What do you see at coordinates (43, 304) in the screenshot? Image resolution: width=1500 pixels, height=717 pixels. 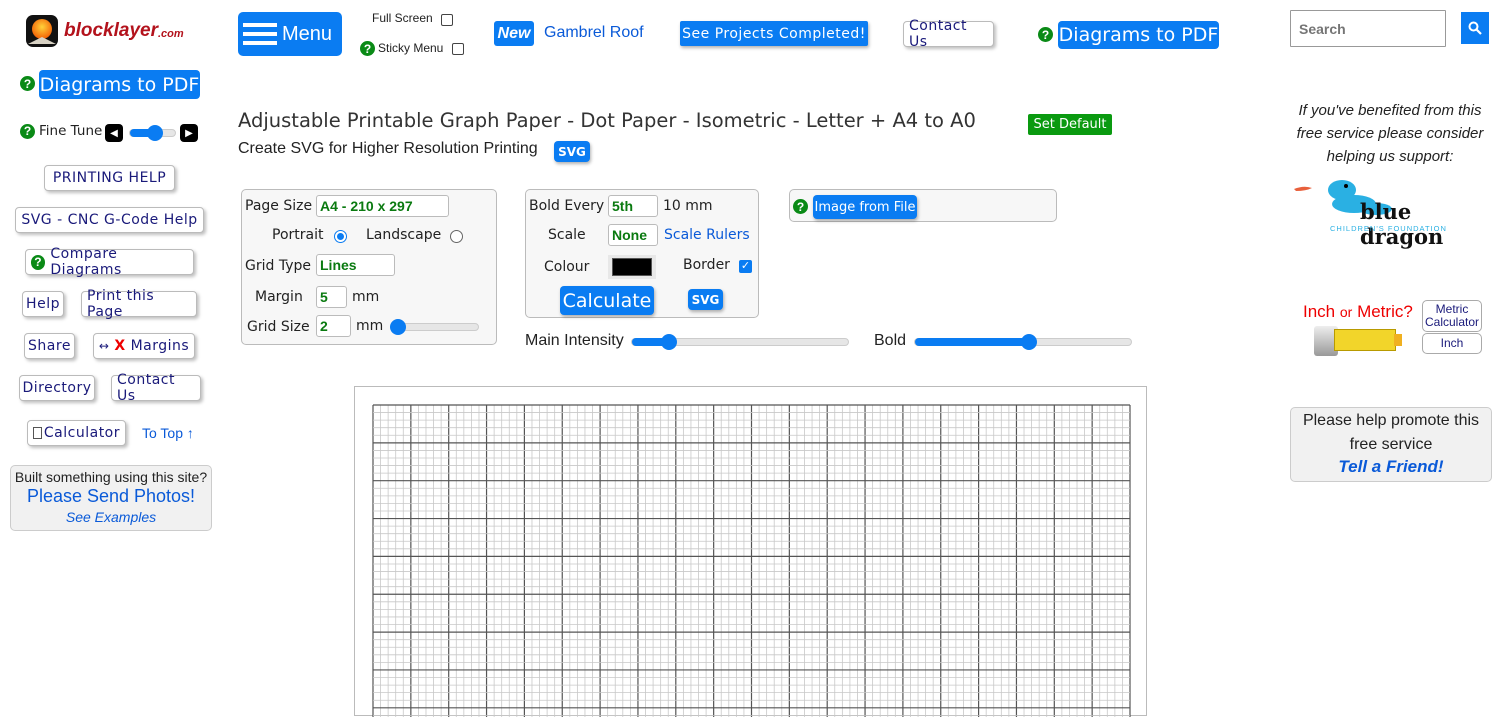 I see `help-button: Help` at bounding box center [43, 304].